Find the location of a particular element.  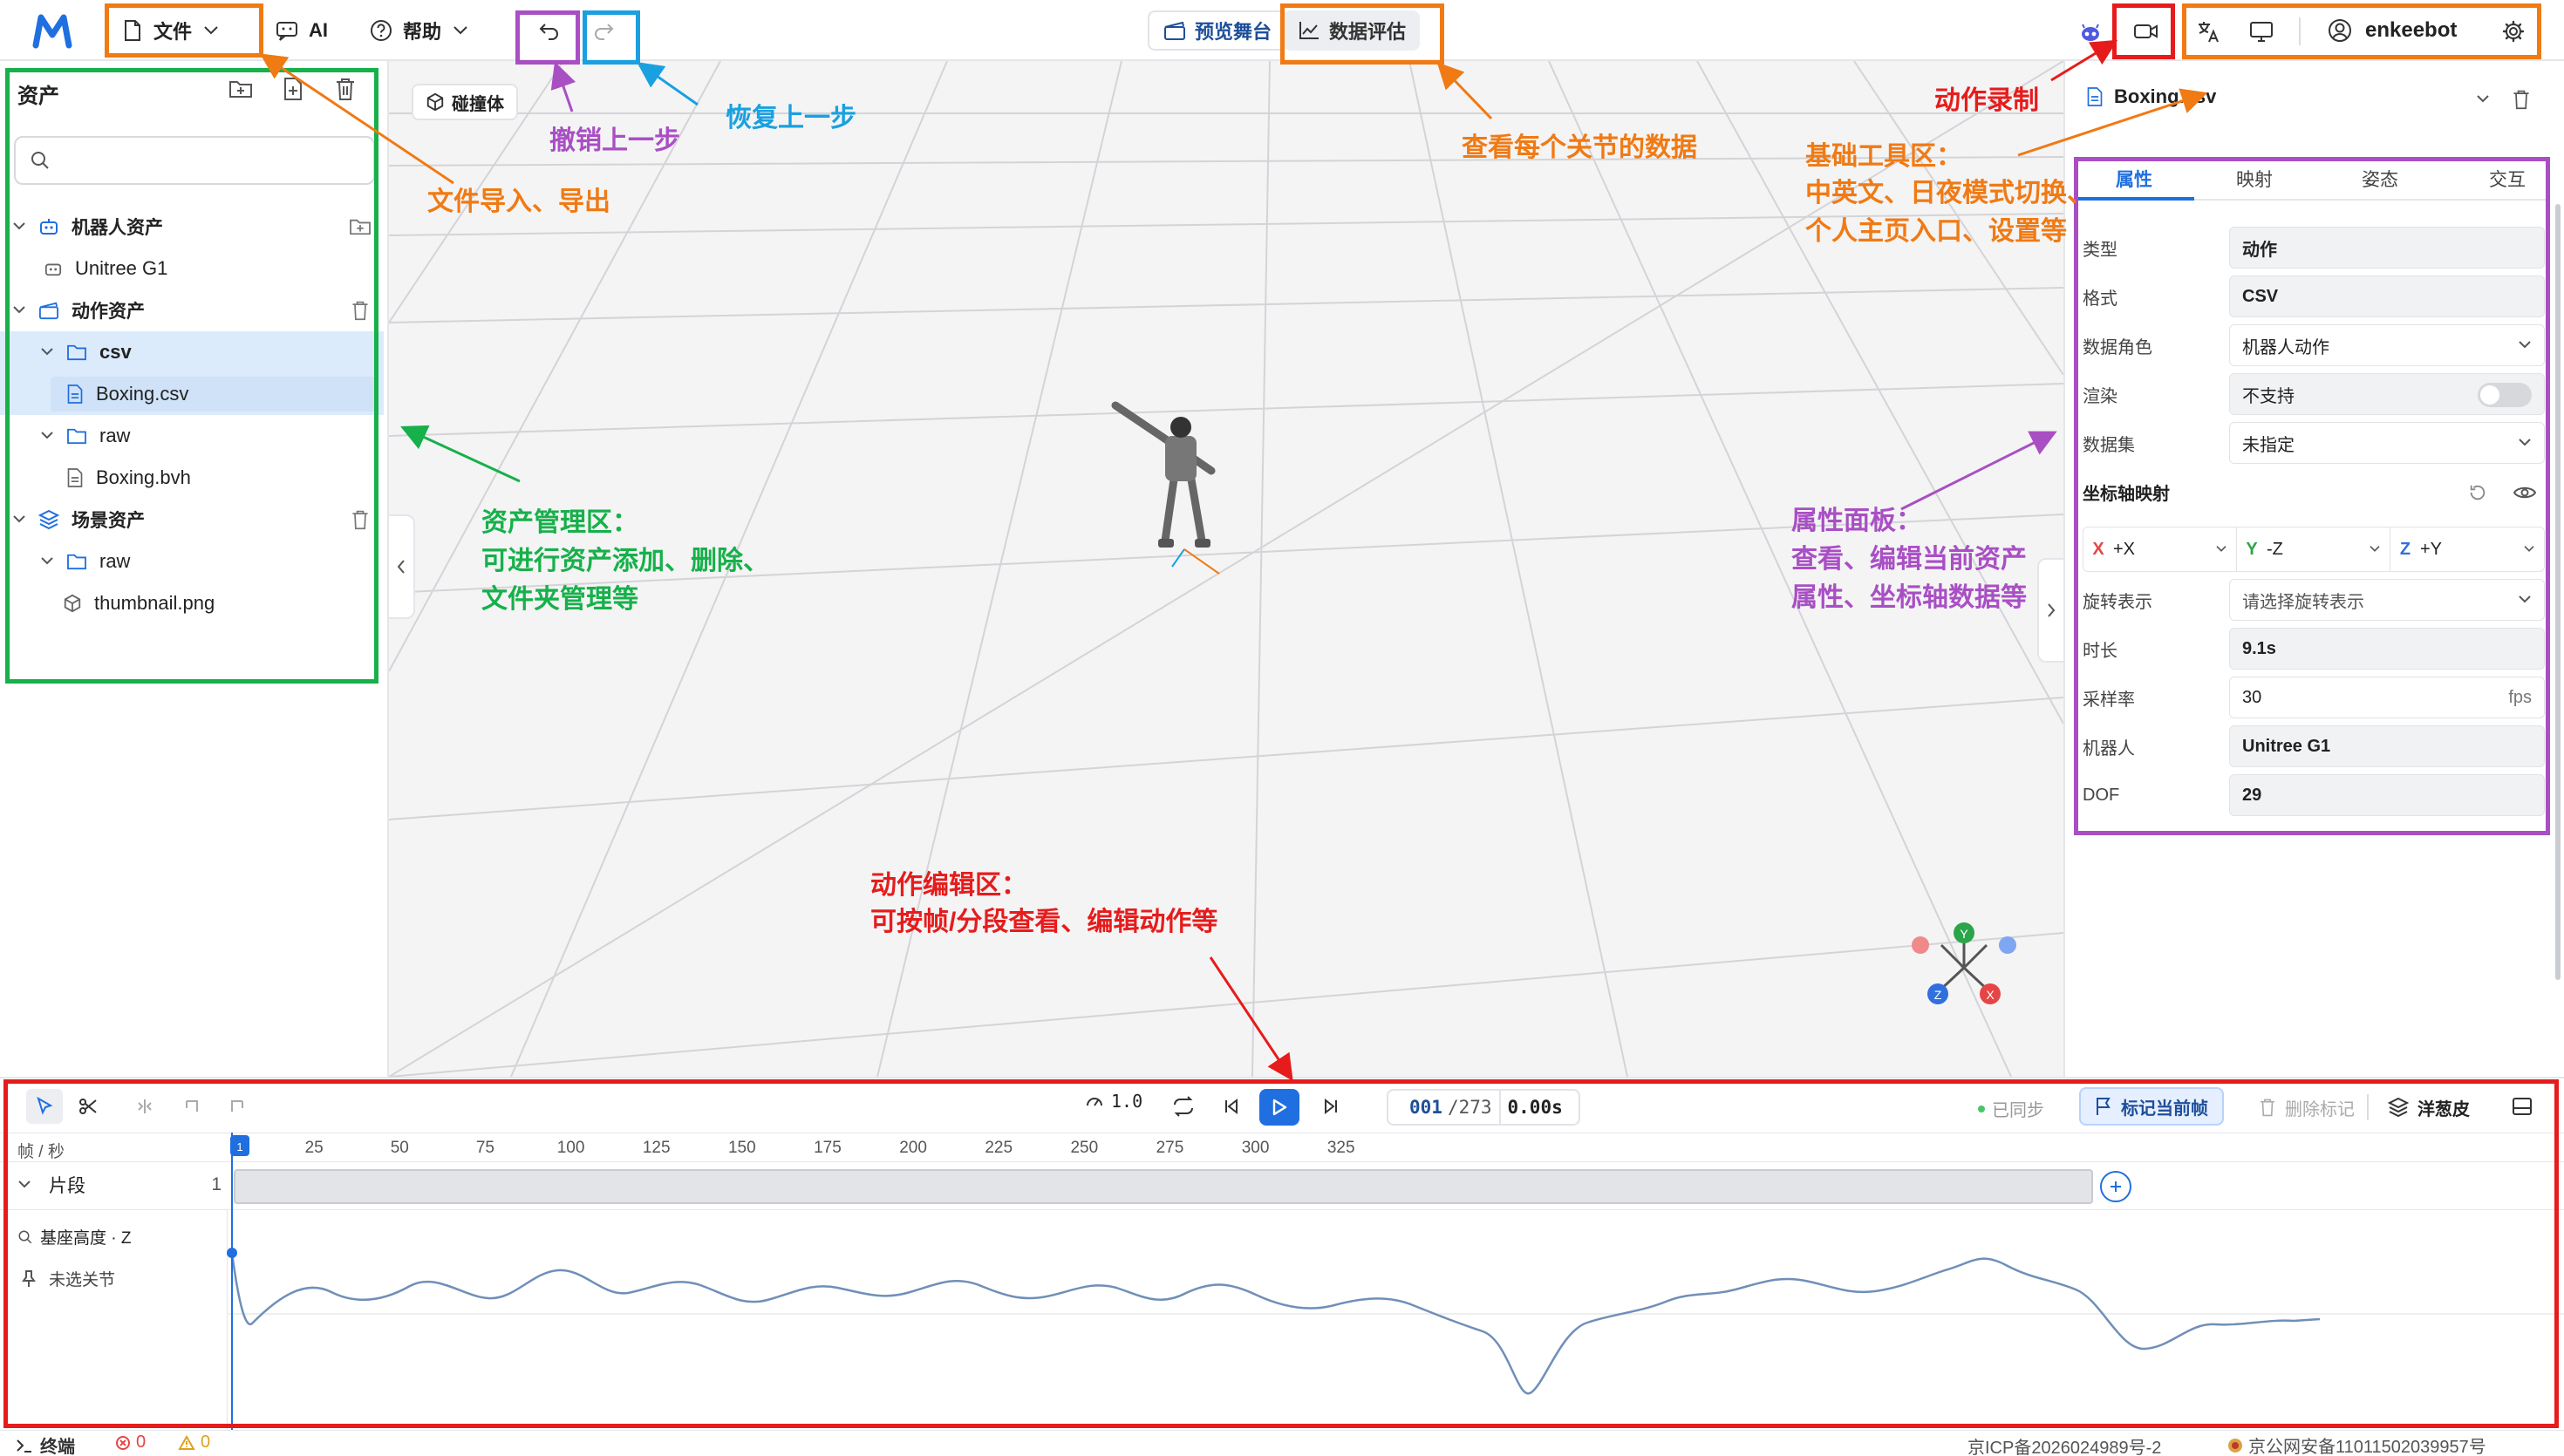

prop-dataset-label: 数据集 is located at coordinates (2109, 445).